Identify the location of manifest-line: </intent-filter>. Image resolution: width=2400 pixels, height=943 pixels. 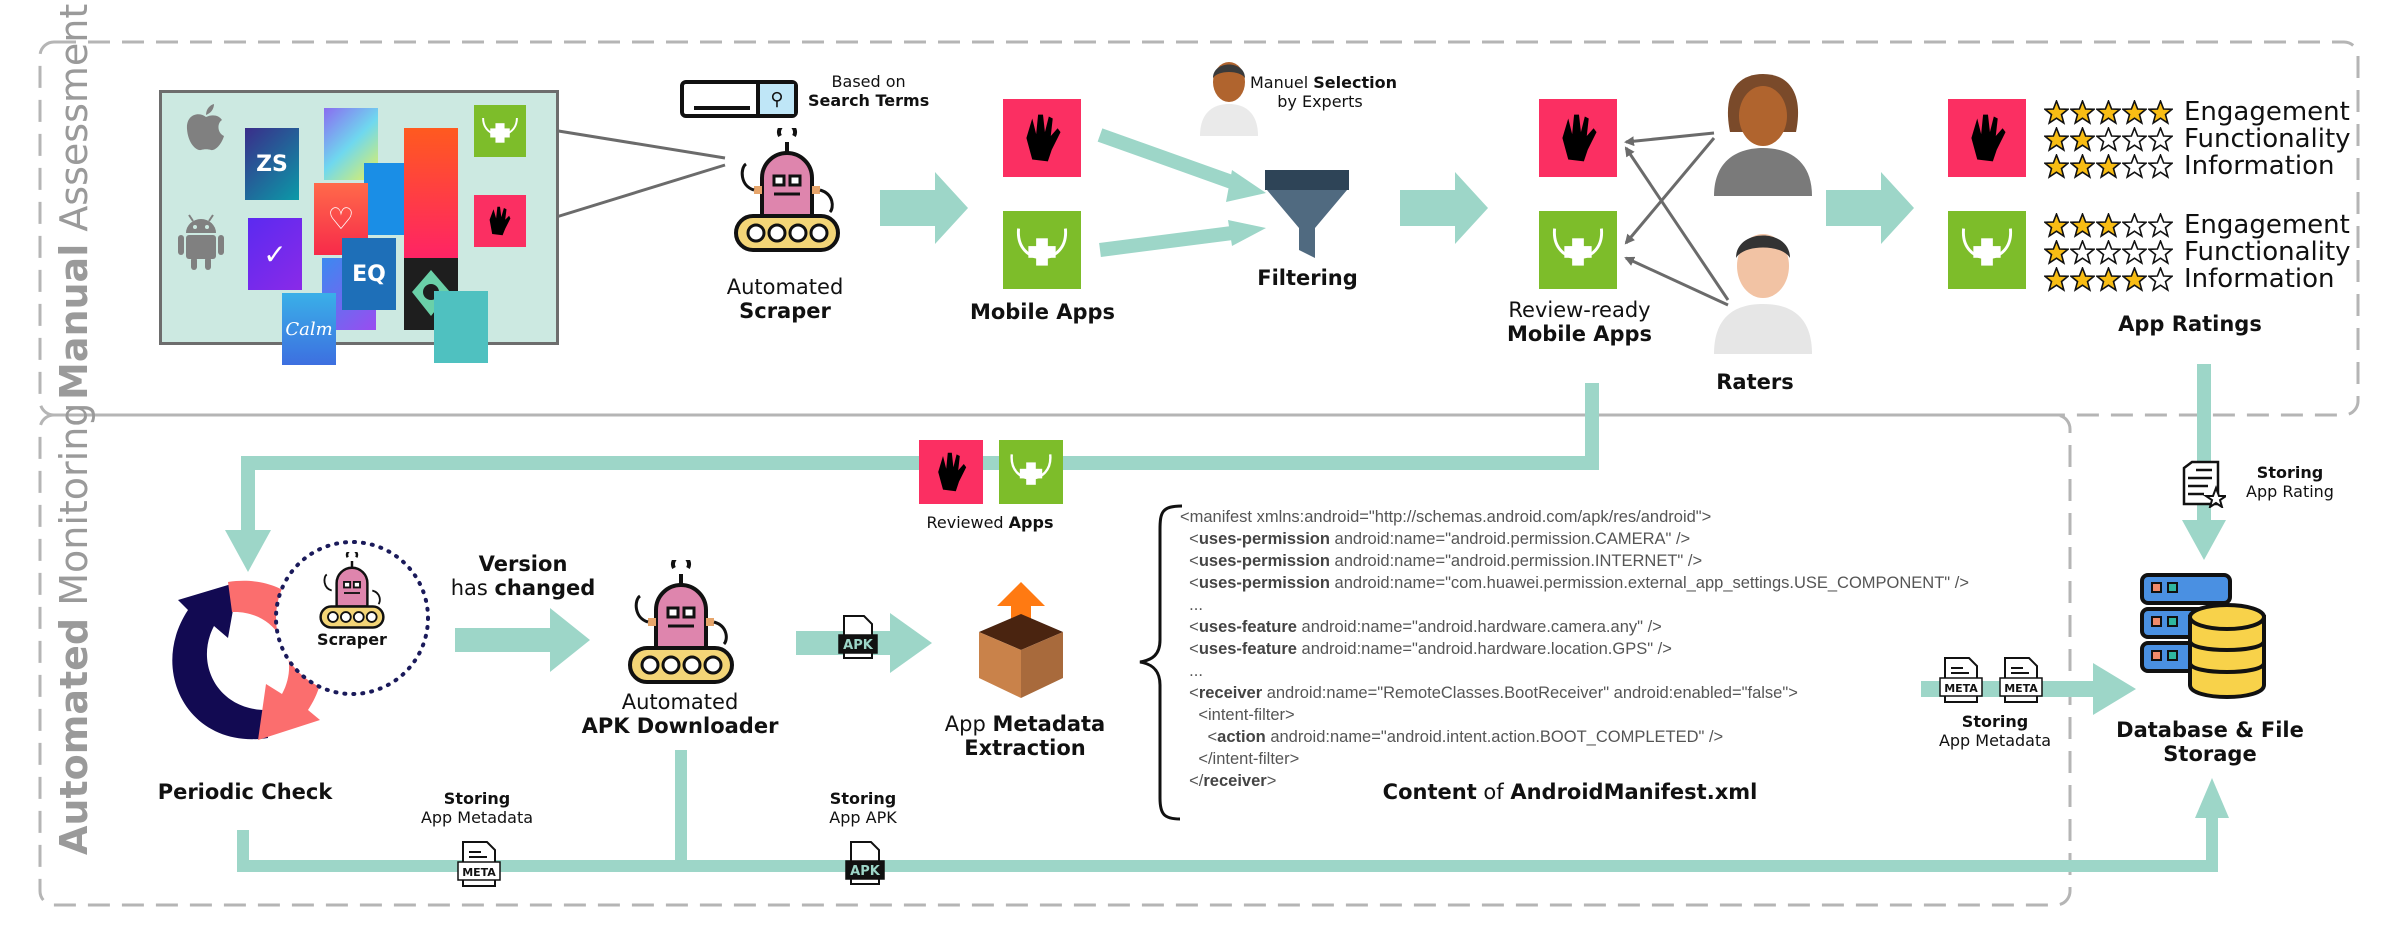
(1240, 759).